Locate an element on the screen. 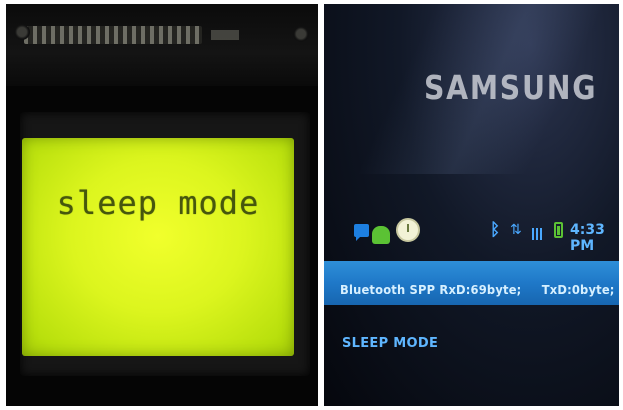  pin-pad is located at coordinates (225, 35).